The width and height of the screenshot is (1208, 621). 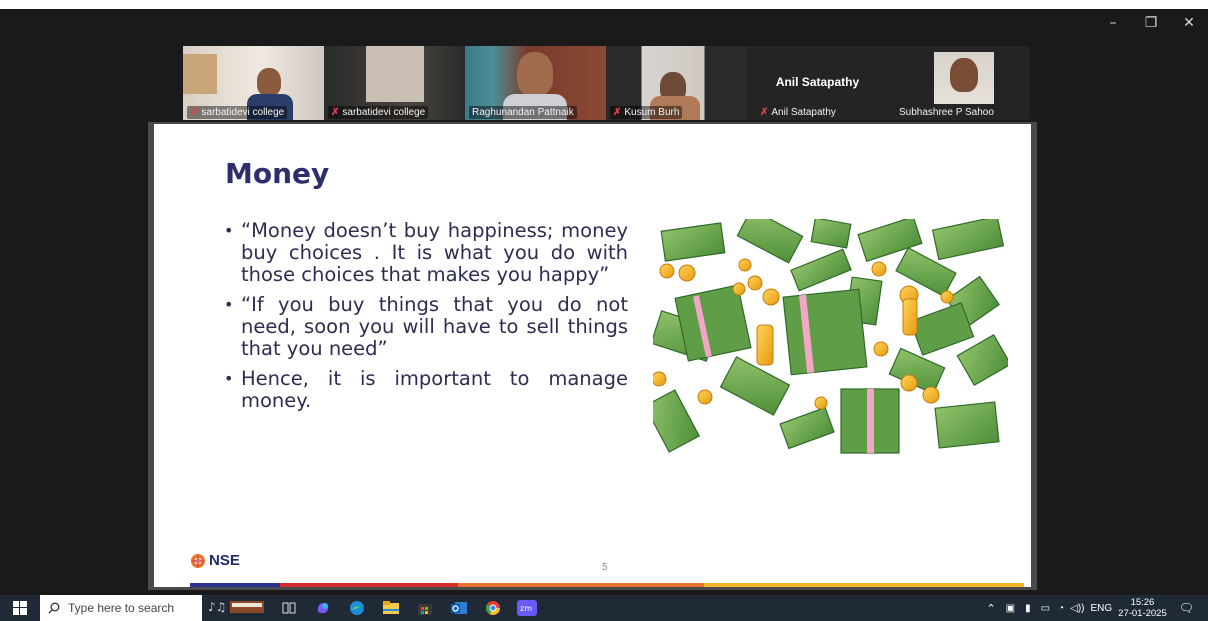 What do you see at coordinates (1186, 608) in the screenshot?
I see `notification-icon: 🗨` at bounding box center [1186, 608].